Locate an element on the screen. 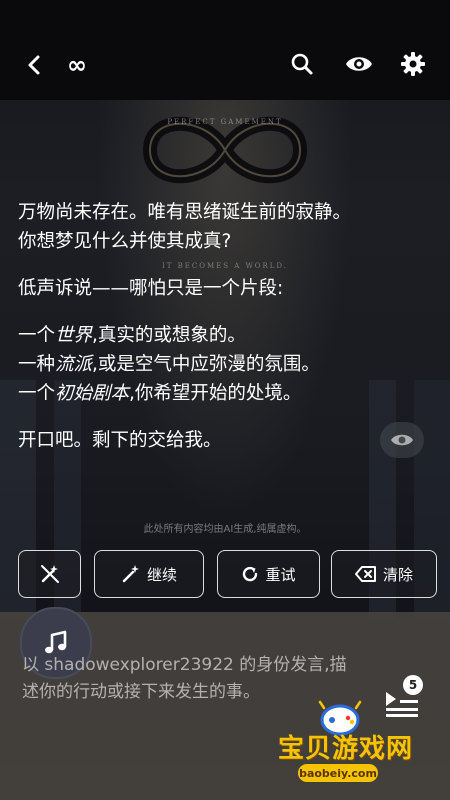  story-text-fragment: ,你希望开始的处境。 is located at coordinates (215, 393).